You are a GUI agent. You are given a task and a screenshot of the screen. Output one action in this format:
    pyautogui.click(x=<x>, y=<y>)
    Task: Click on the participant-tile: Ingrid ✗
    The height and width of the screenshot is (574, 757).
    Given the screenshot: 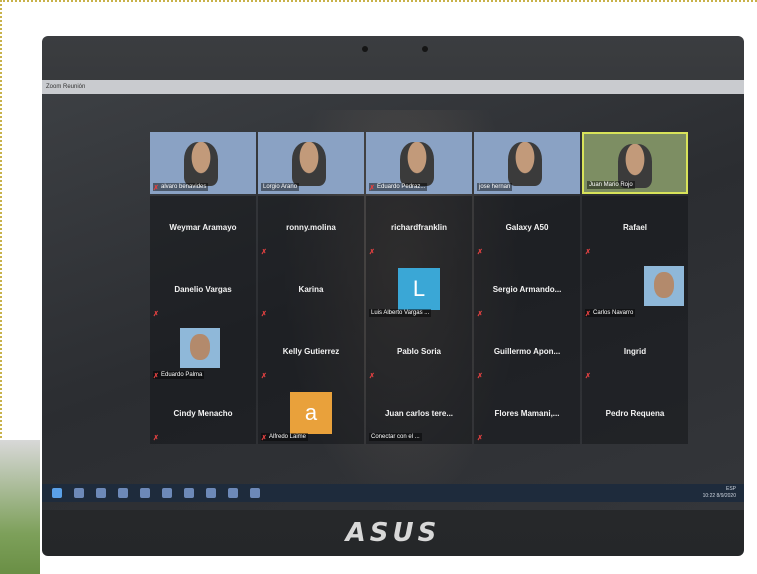 What is the action you would take?
    pyautogui.click(x=635, y=351)
    